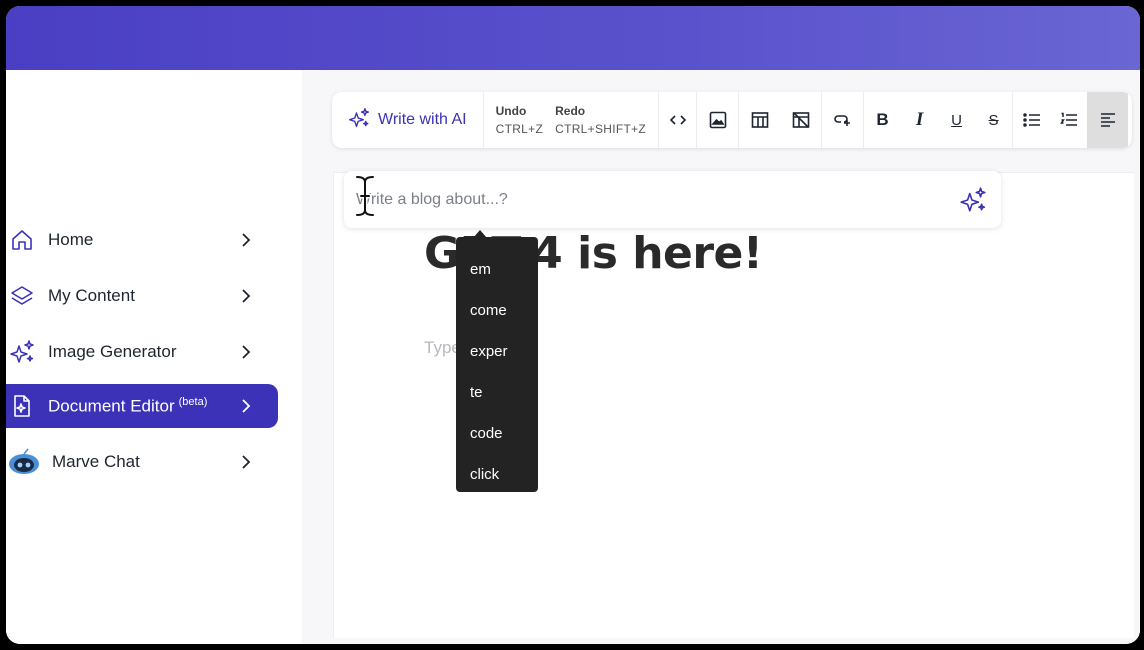  What do you see at coordinates (22, 406) in the screenshot?
I see `ai-document-icon` at bounding box center [22, 406].